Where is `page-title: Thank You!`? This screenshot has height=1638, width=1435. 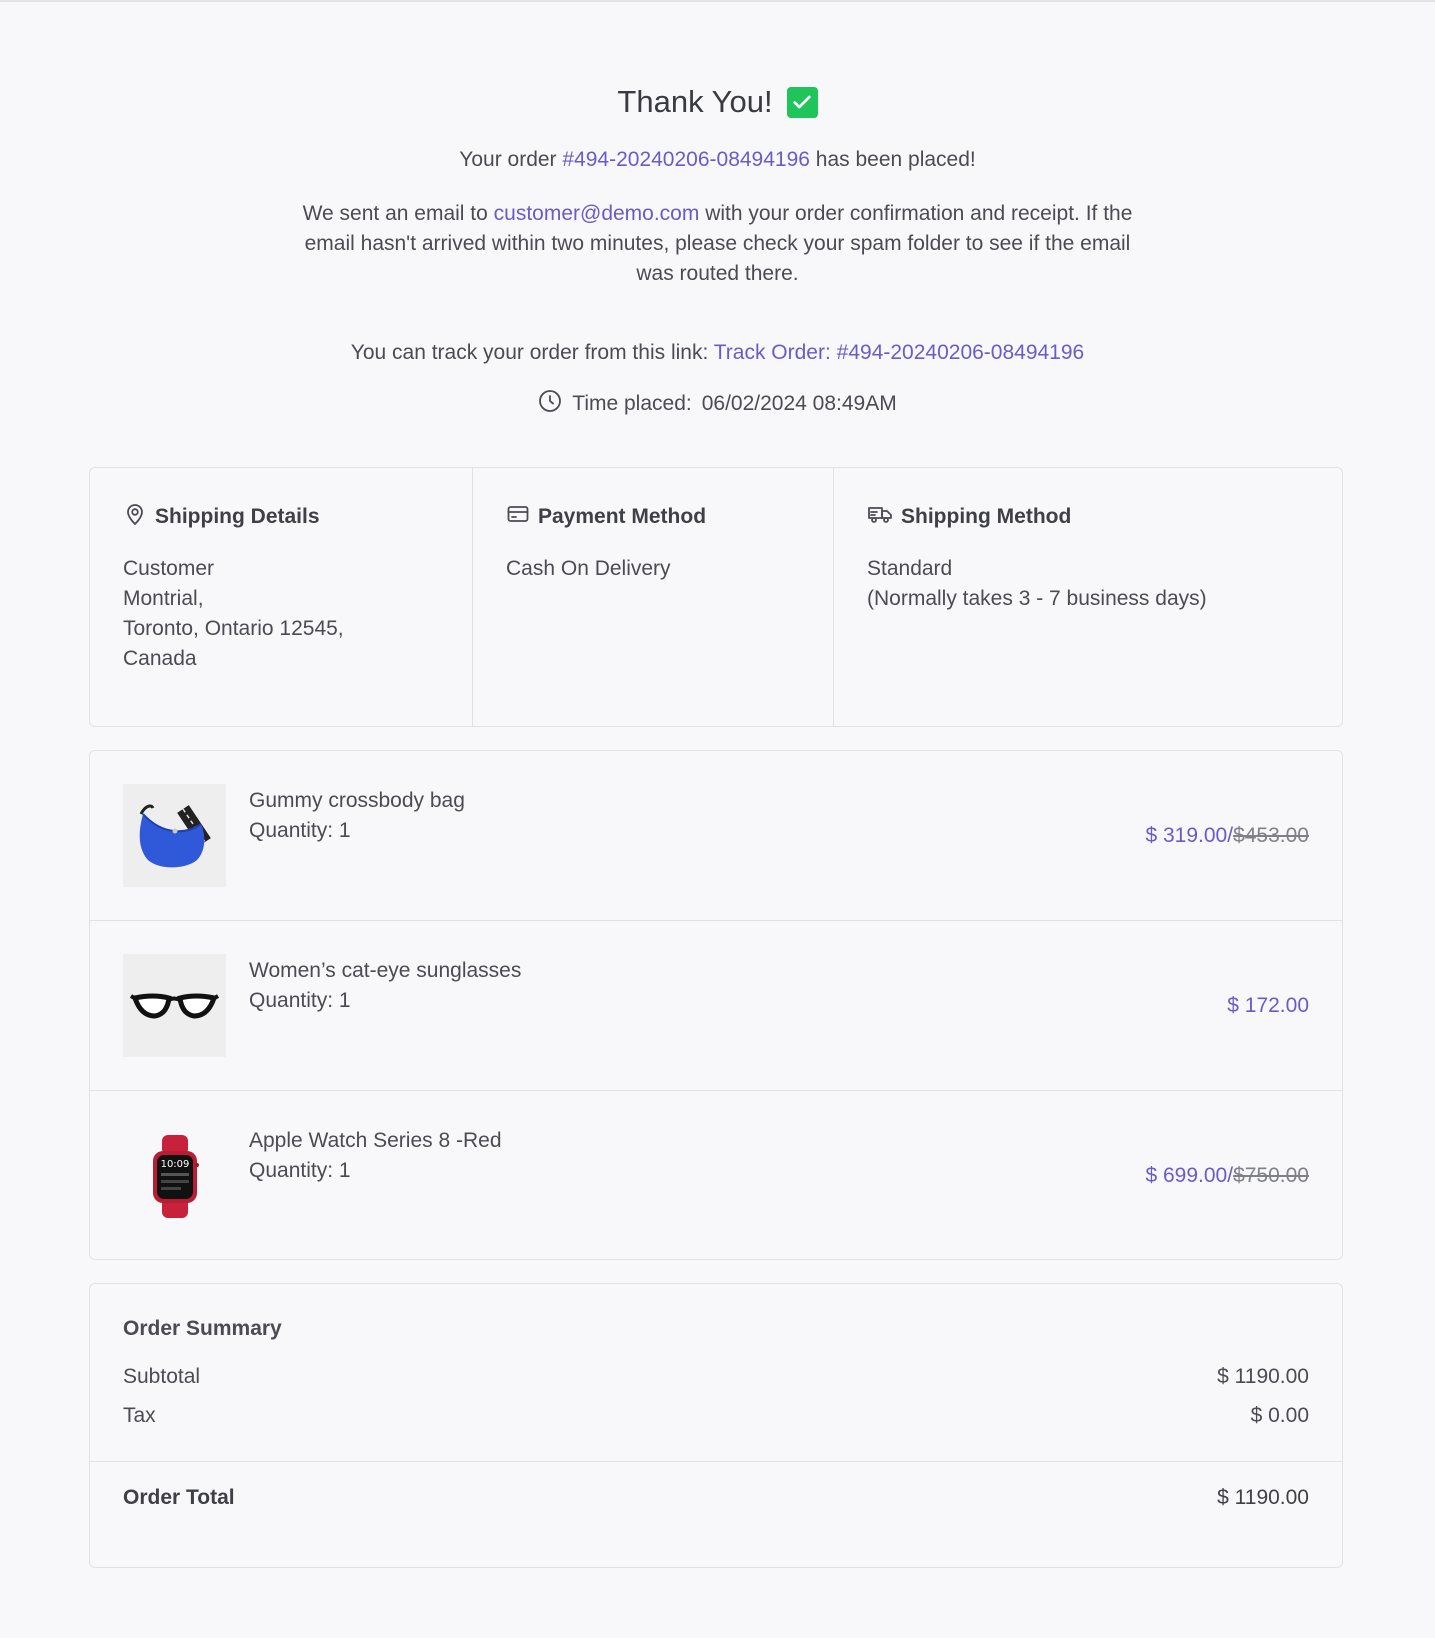
page-title: Thank You! is located at coordinates (717, 102).